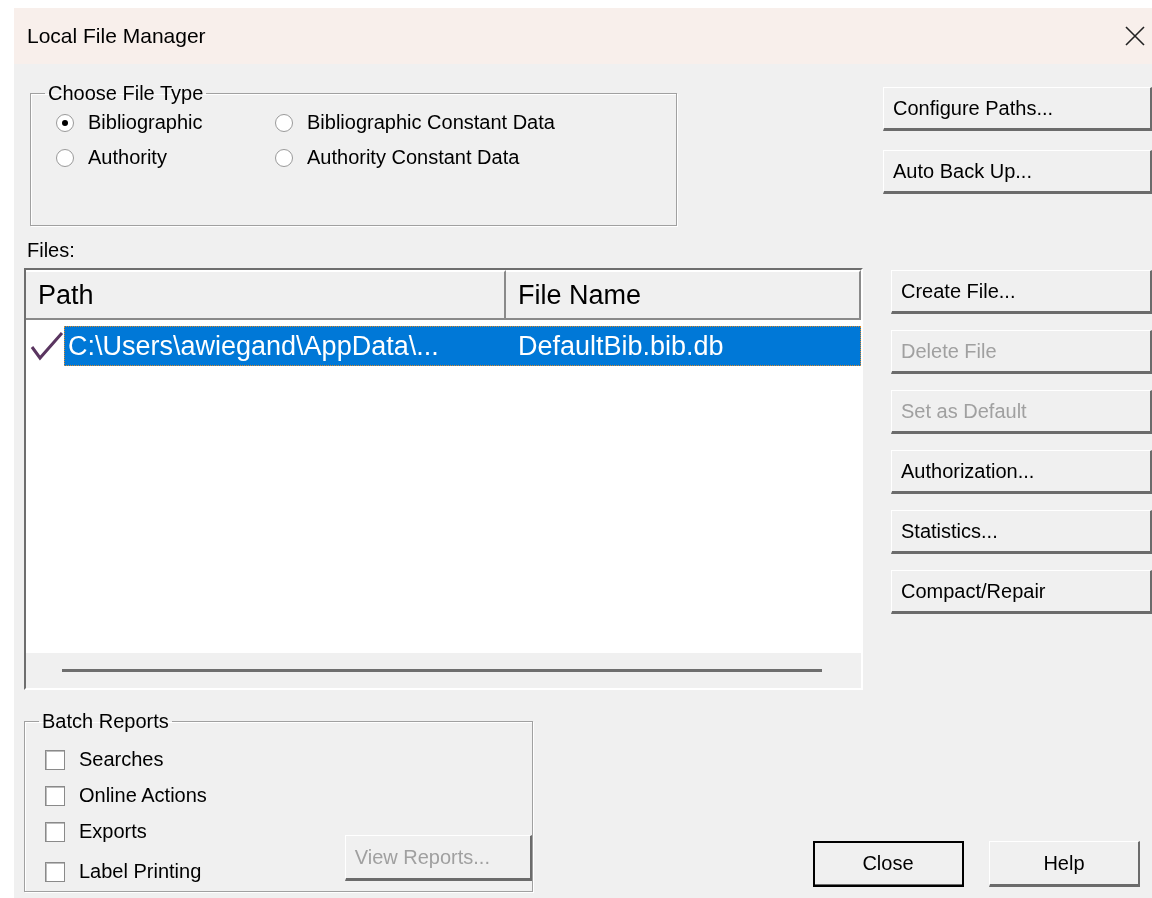 This screenshot has width=1152, height=898. I want to click on column-header: File Name, so click(683, 294).